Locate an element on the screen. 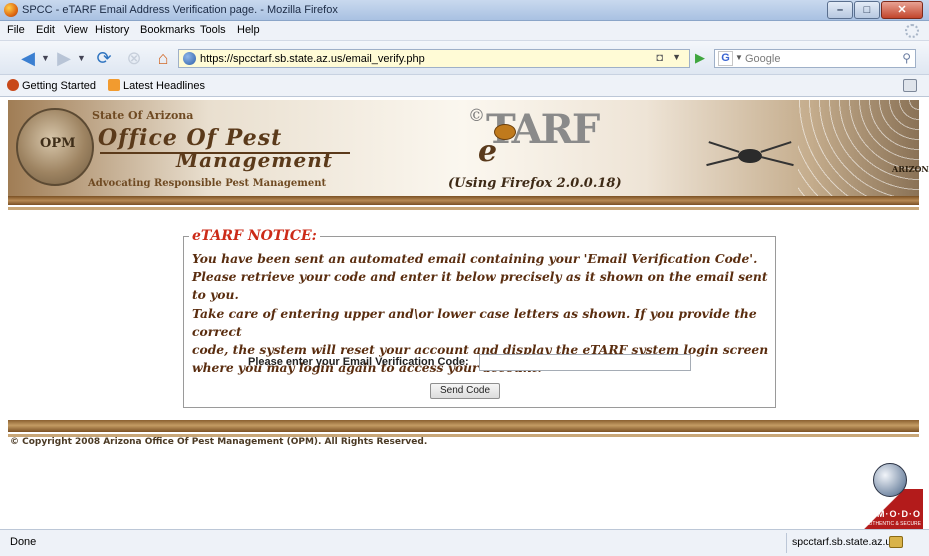  menu-bookmarks: Bookmarks is located at coordinates (167, 30).